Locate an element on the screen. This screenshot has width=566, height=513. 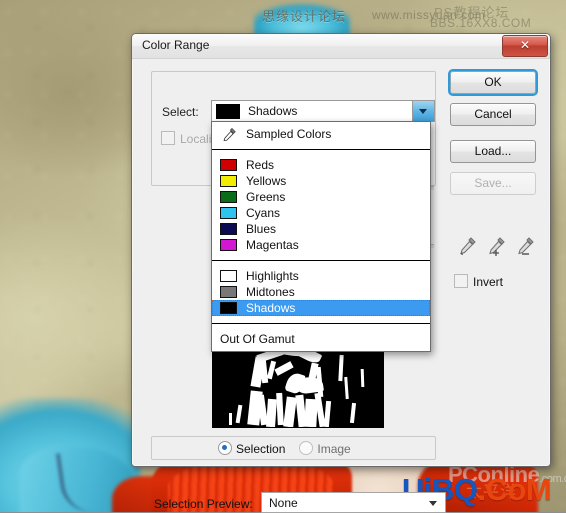
eyedropper-toolgroup is located at coordinates (497, 248).